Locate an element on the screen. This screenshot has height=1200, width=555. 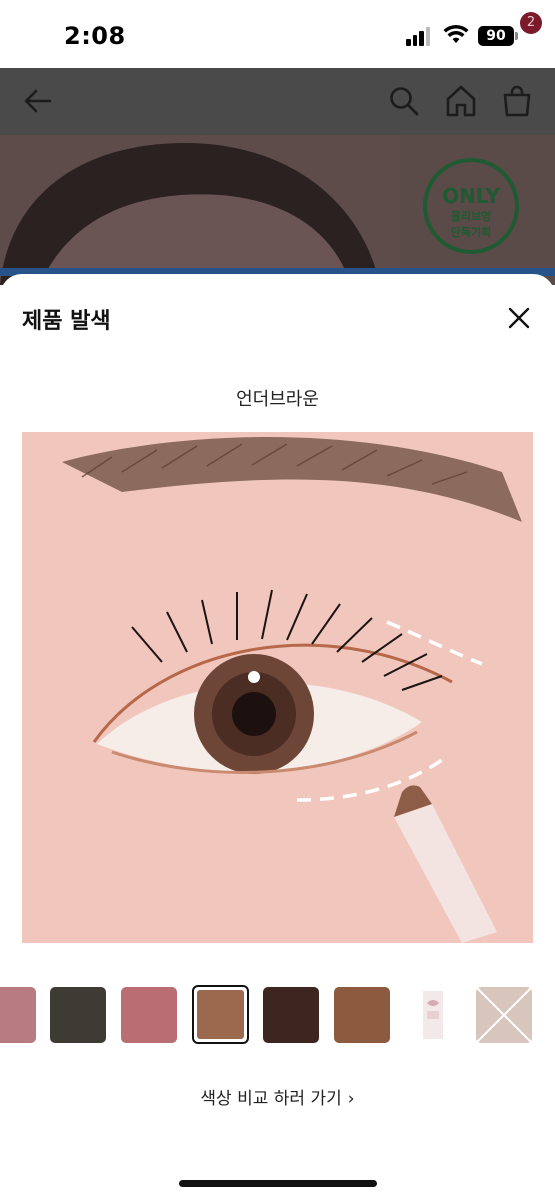
compare-colors-link: 색상 비교 하러 가기 › is located at coordinates (277, 1096).